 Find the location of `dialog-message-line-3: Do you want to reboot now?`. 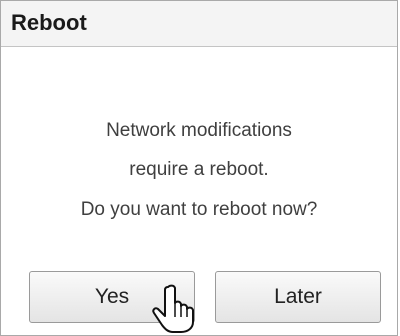

dialog-message-line-3: Do you want to reboot now? is located at coordinates (199, 209).